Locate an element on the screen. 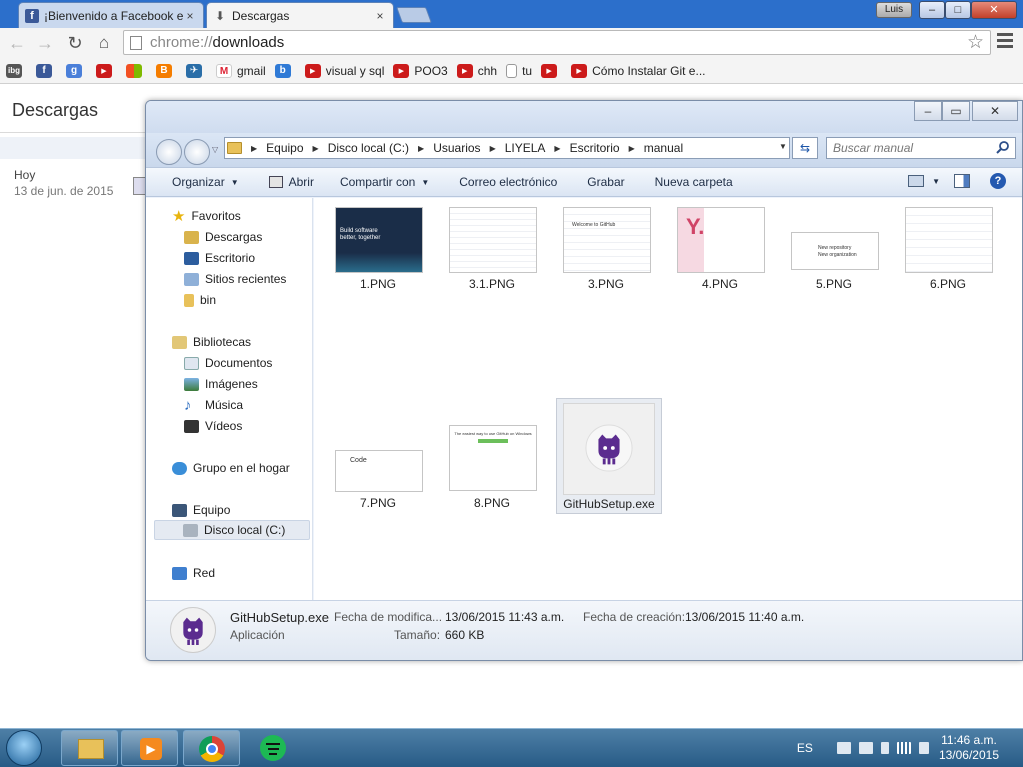 The image size is (1023, 767). share-button: Compartir con ▼ is located at coordinates (384, 182).